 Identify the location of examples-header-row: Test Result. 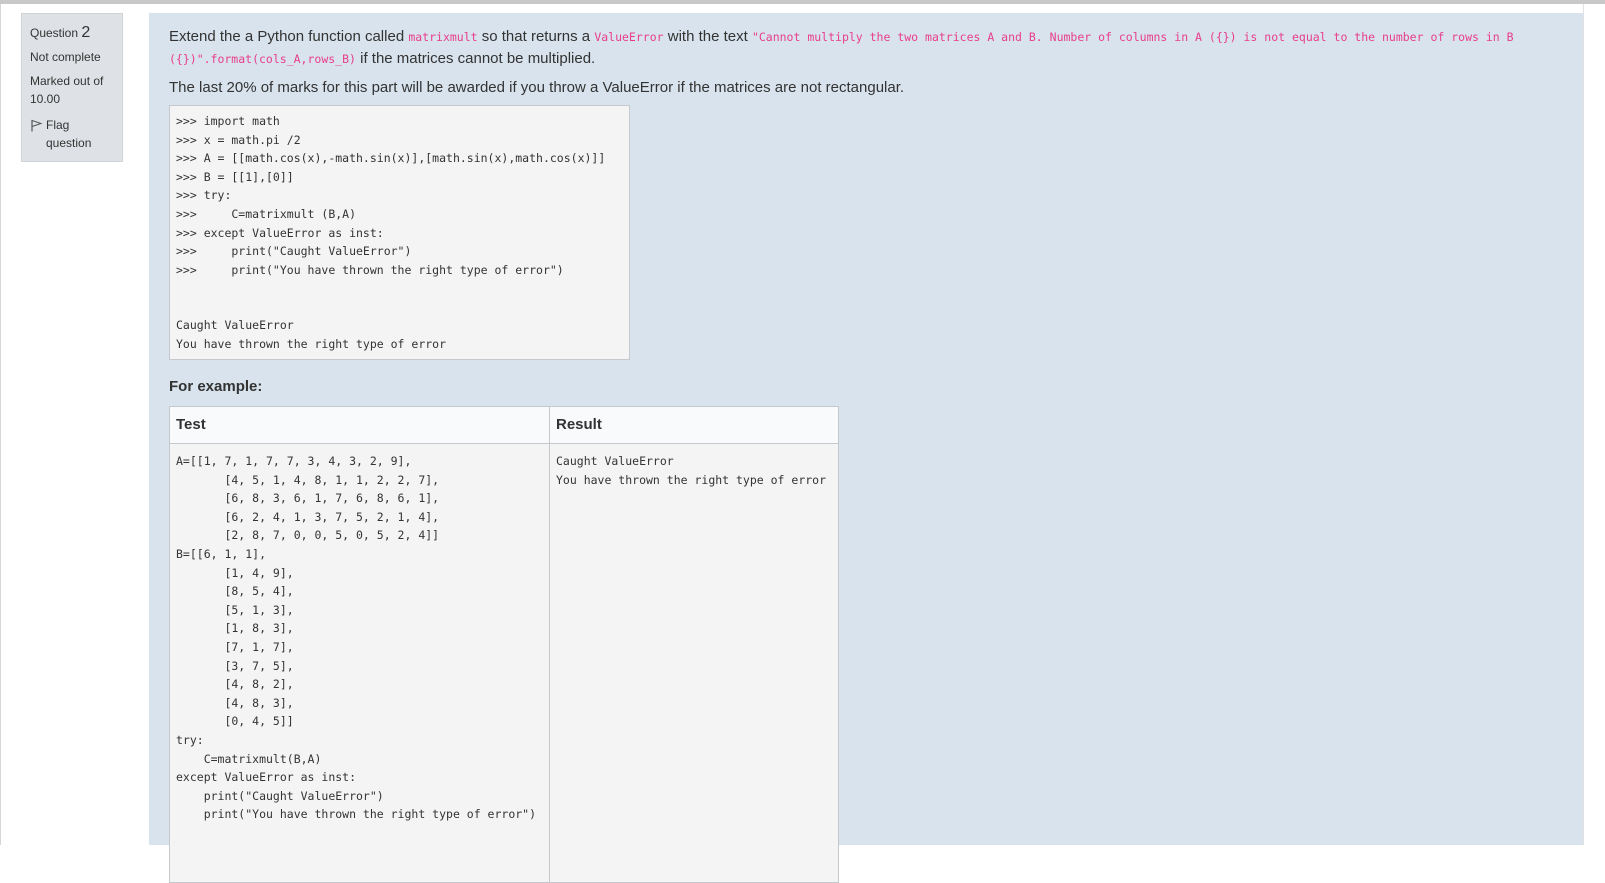
(504, 425).